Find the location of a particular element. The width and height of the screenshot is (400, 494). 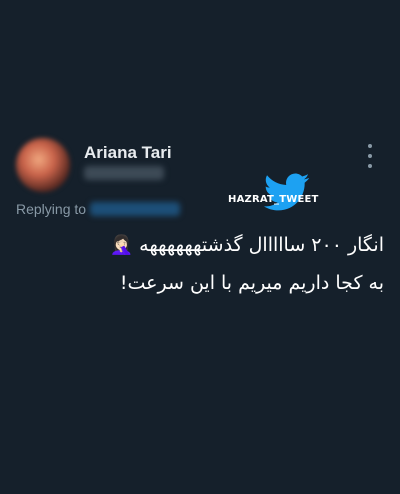

more-options-icon is located at coordinates (370, 156).